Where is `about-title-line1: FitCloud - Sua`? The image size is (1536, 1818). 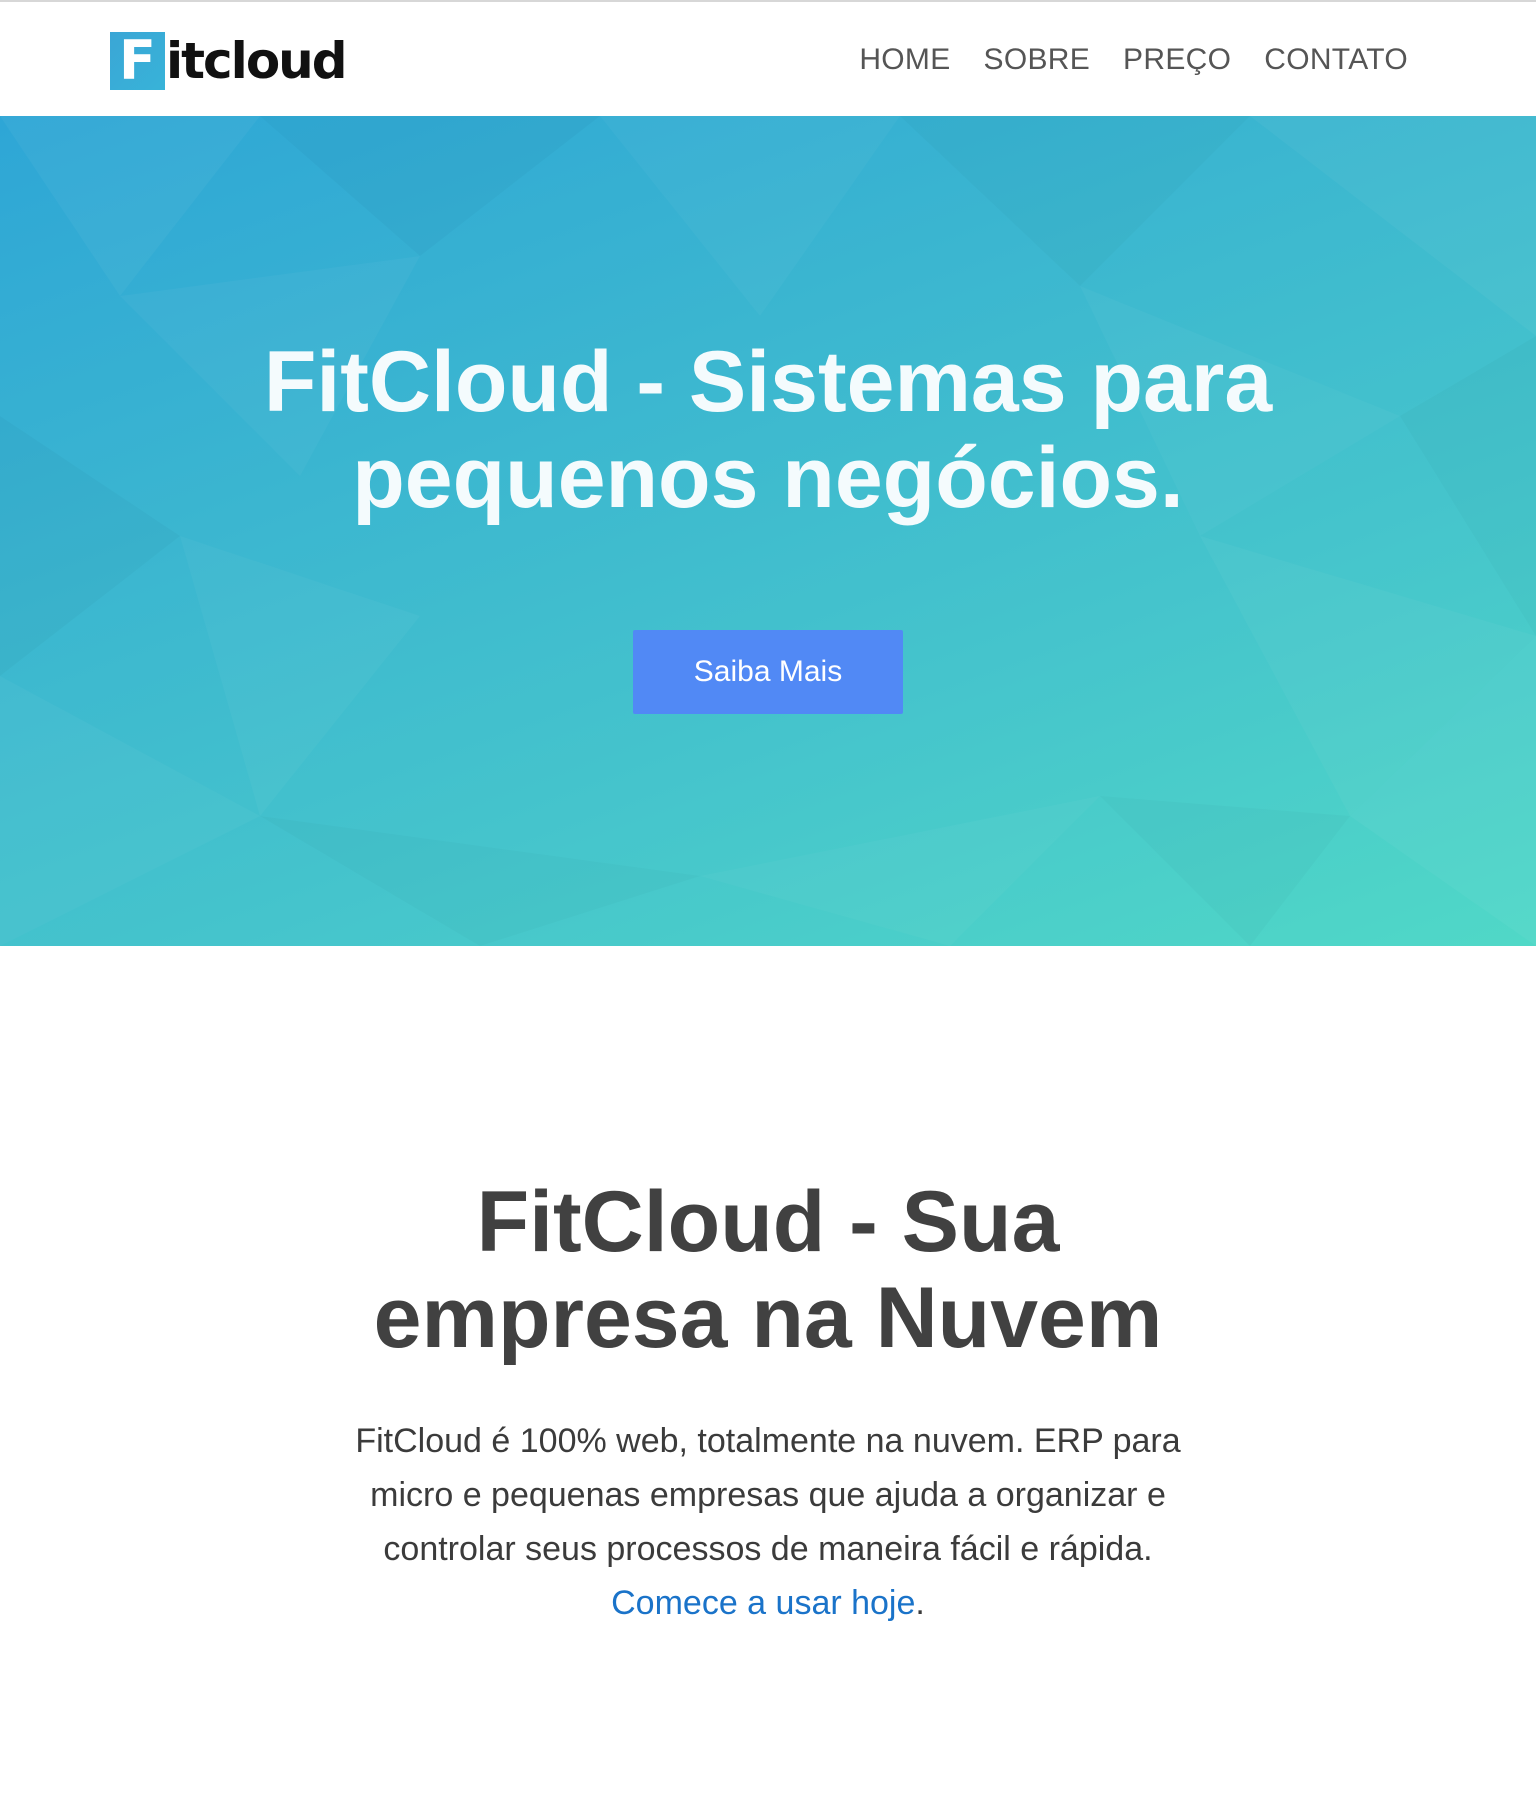
about-title-line1: FitCloud - Sua is located at coordinates (768, 1222).